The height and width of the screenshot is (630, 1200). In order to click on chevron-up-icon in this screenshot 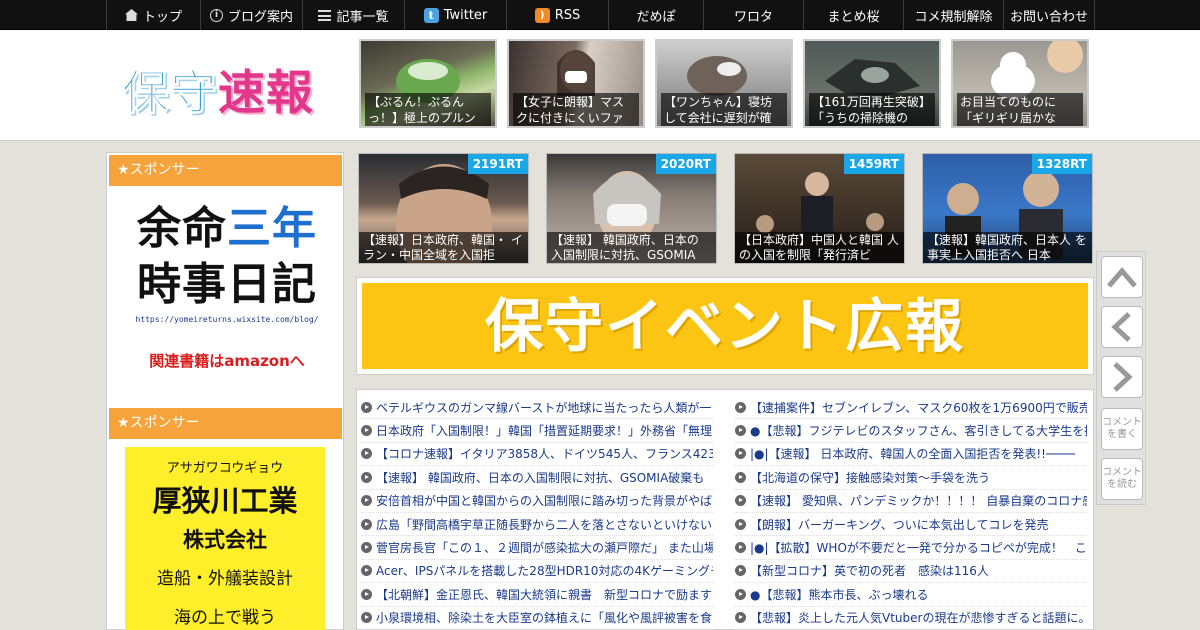, I will do `click(1122, 277)`.